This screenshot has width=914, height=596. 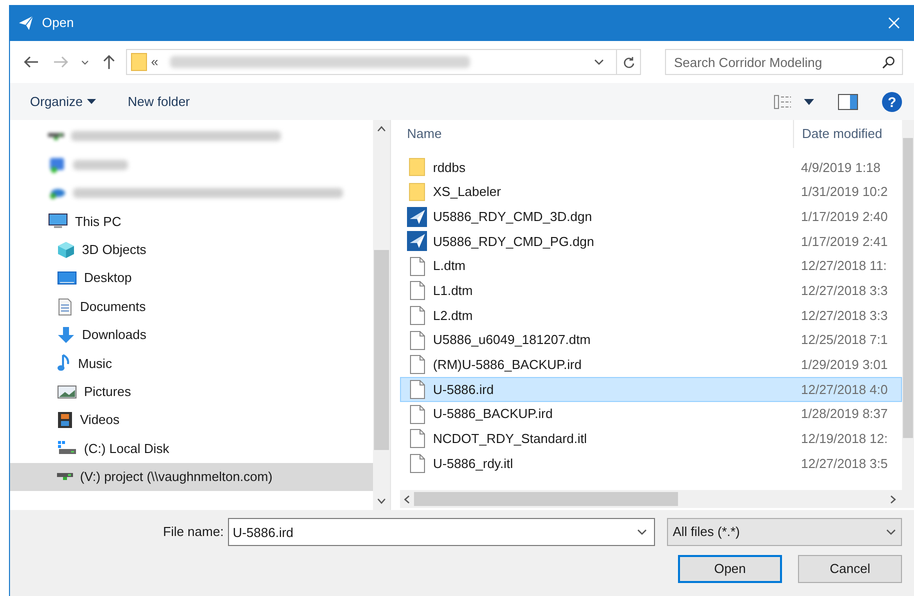 I want to click on date-modified: 12/27/2018 4:0, so click(x=844, y=389).